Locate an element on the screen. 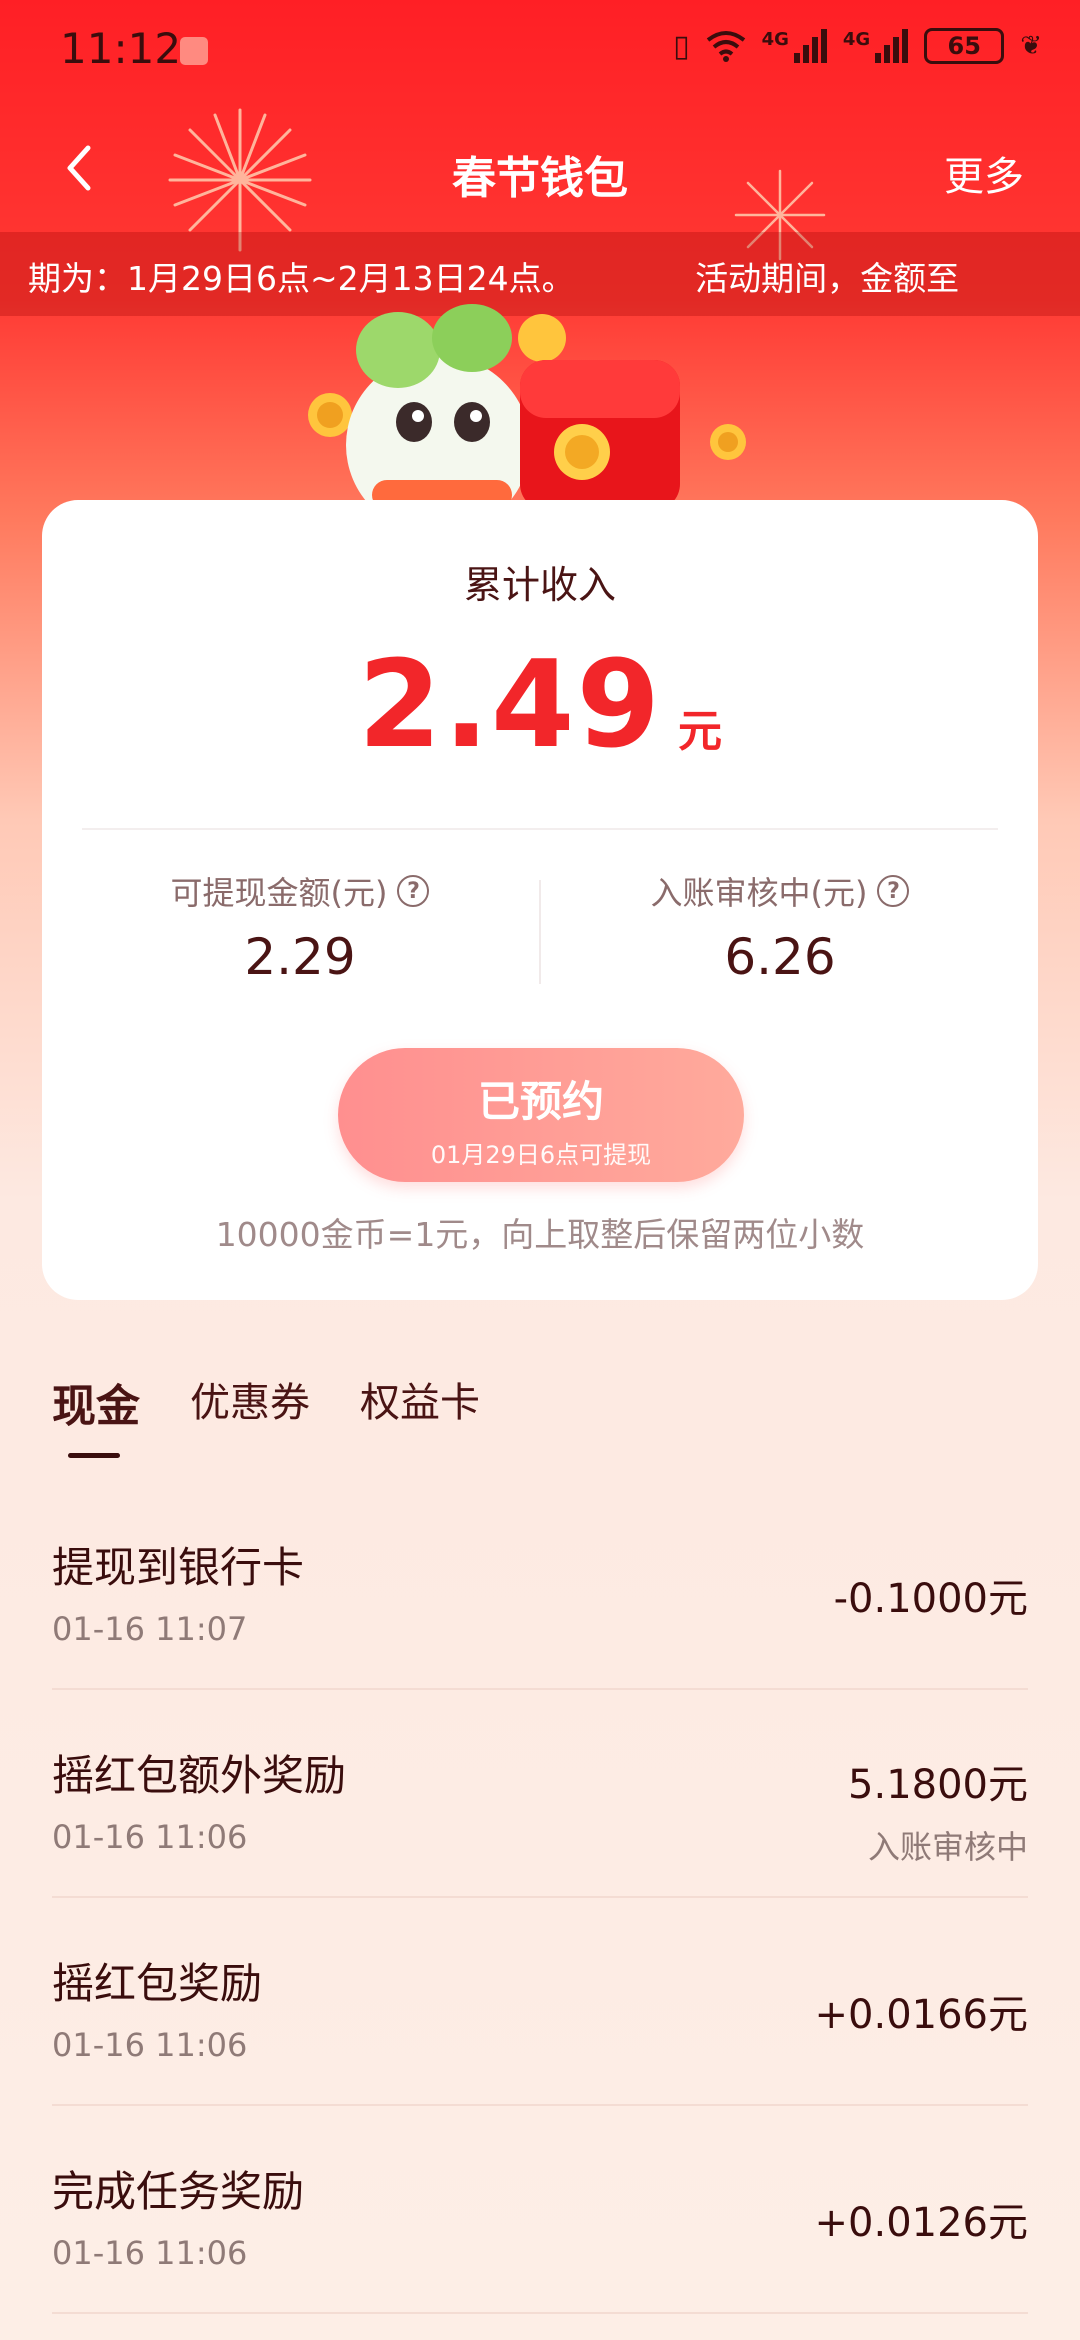  leaf-icon: ❦ is located at coordinates (1031, 46).